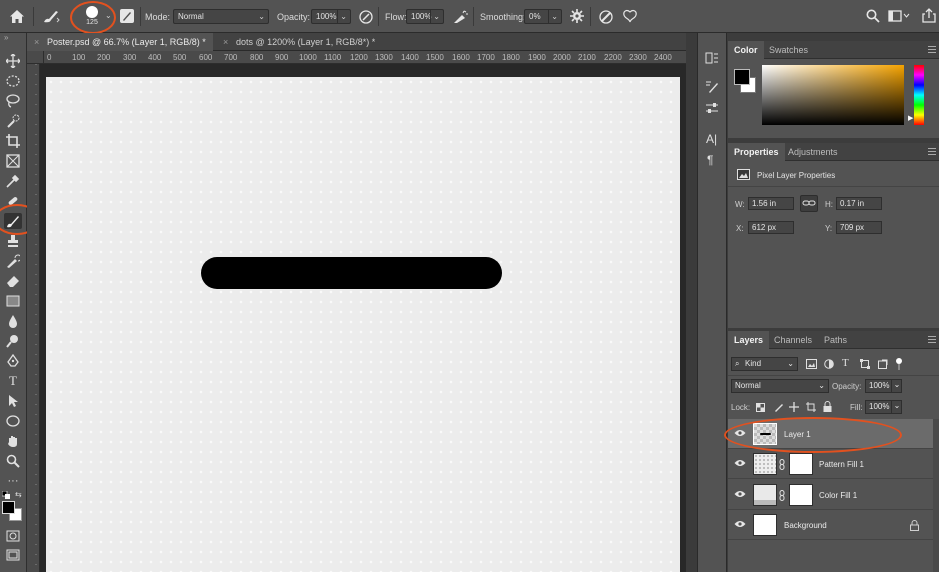 The image size is (939, 572). What do you see at coordinates (899, 364) in the screenshot?
I see `filter-toggle-icon` at bounding box center [899, 364].